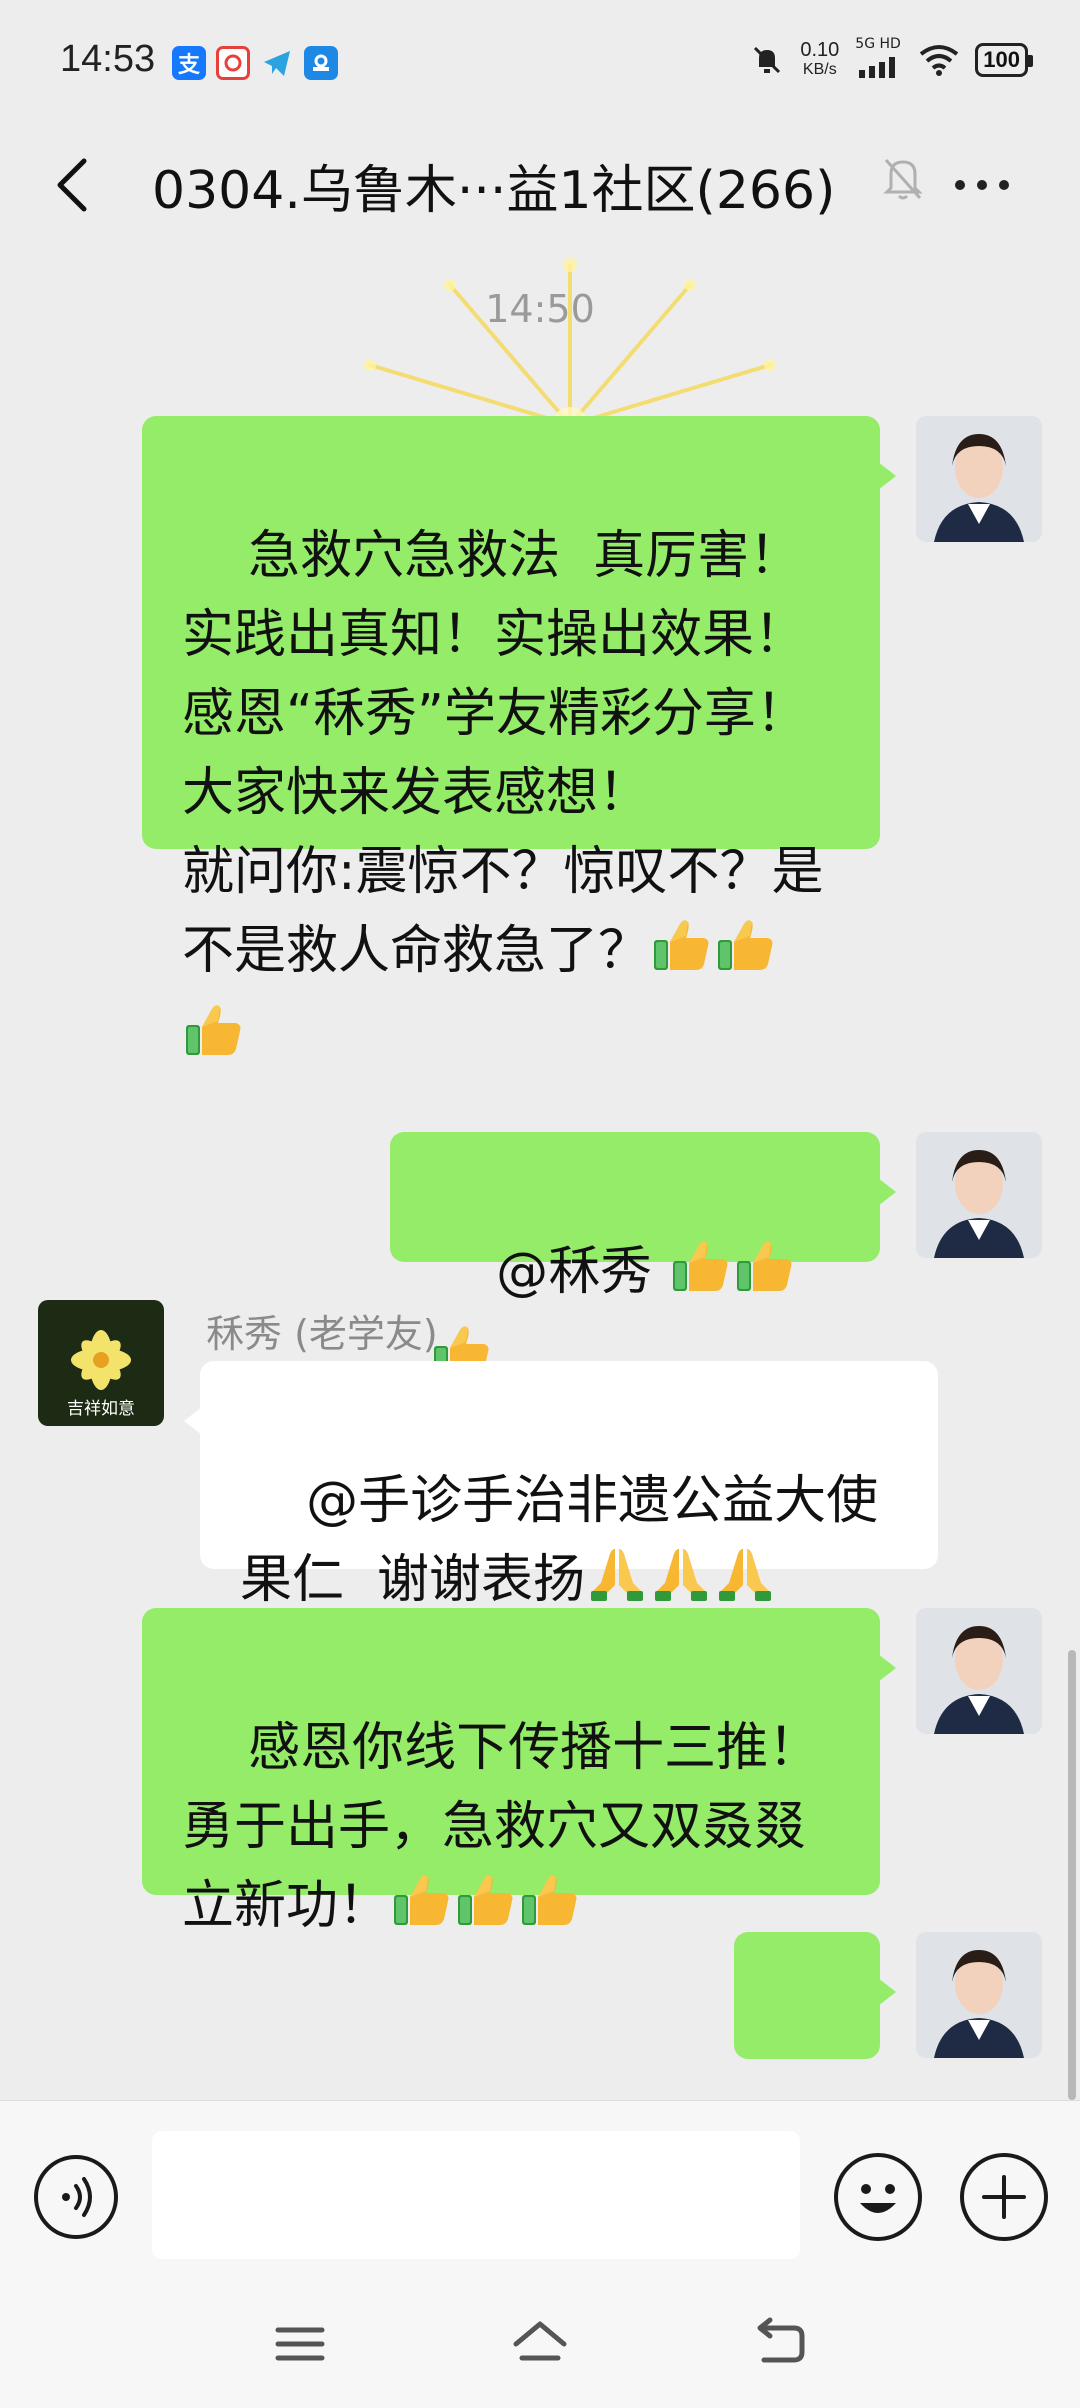 This screenshot has height=2408, width=1080. I want to click on message-bubble-incoming: @手诊手治非遗公益大使果仁 谢谢表扬, so click(561, 1485).